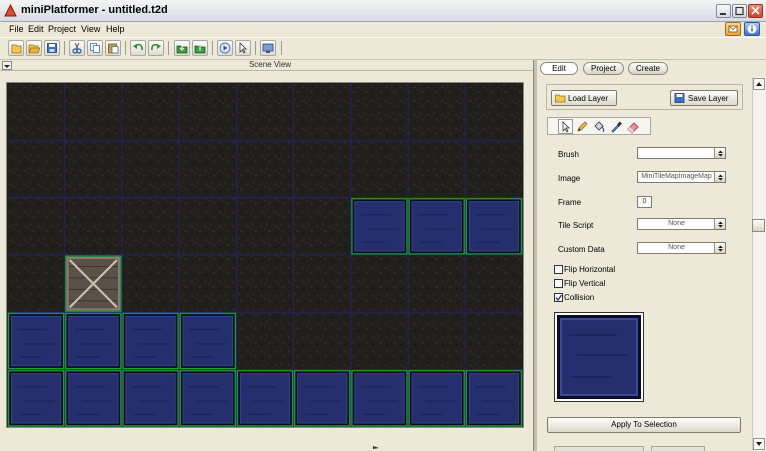 The image size is (766, 451). I want to click on save-layer-button: Save Layer, so click(704, 98).